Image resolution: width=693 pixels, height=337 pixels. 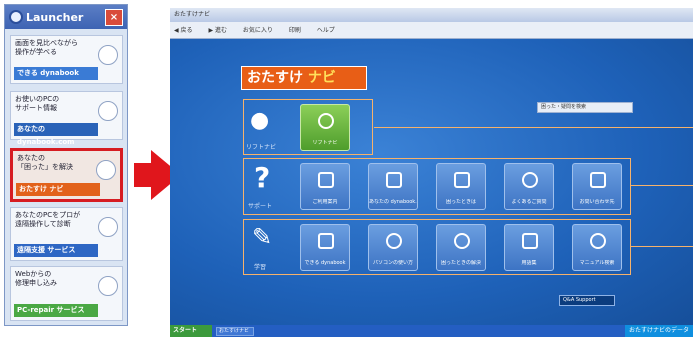 I want to click on card-description: お使いのPCの サポート情報, so click(x=37, y=103).